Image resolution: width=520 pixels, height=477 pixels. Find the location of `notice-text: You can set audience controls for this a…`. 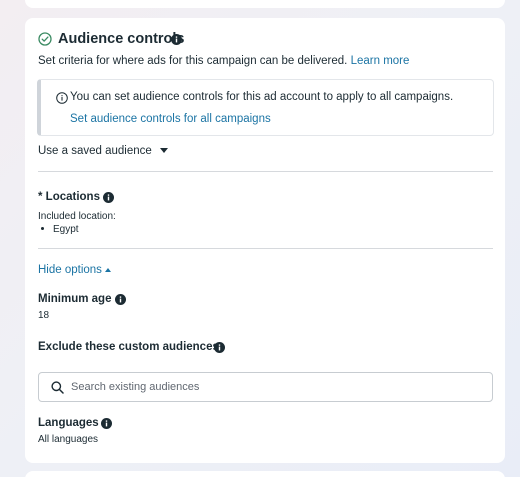

notice-text: You can set audience controls for this a… is located at coordinates (262, 97).